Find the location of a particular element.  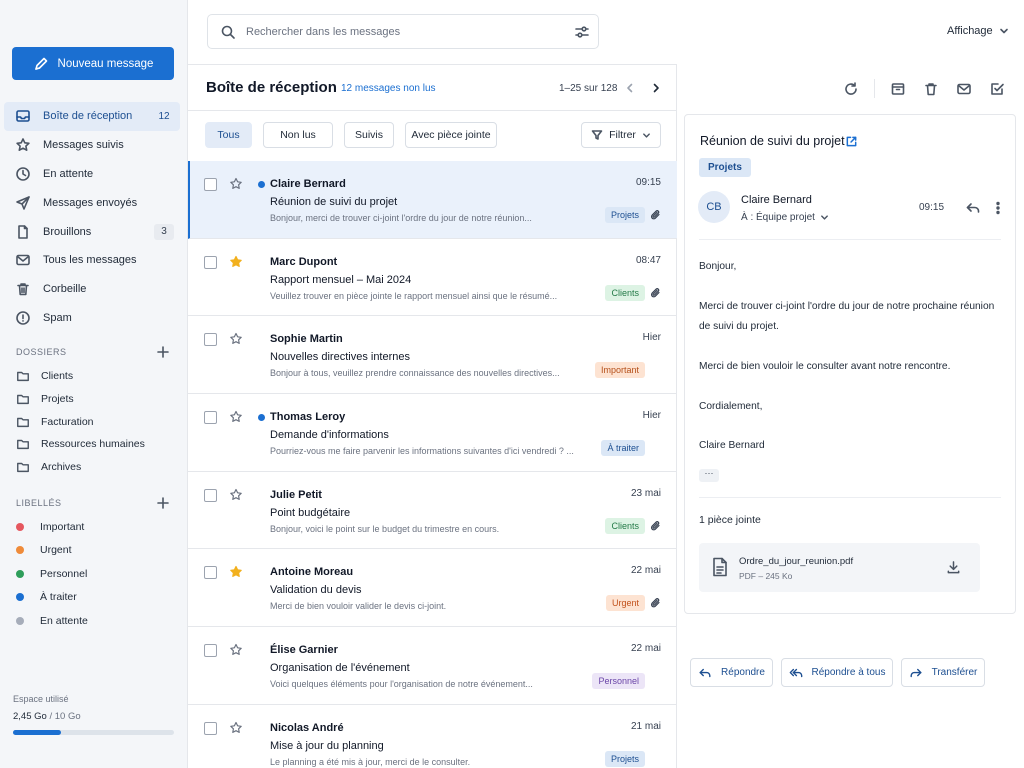

more-vertical-icon is located at coordinates (998, 208).